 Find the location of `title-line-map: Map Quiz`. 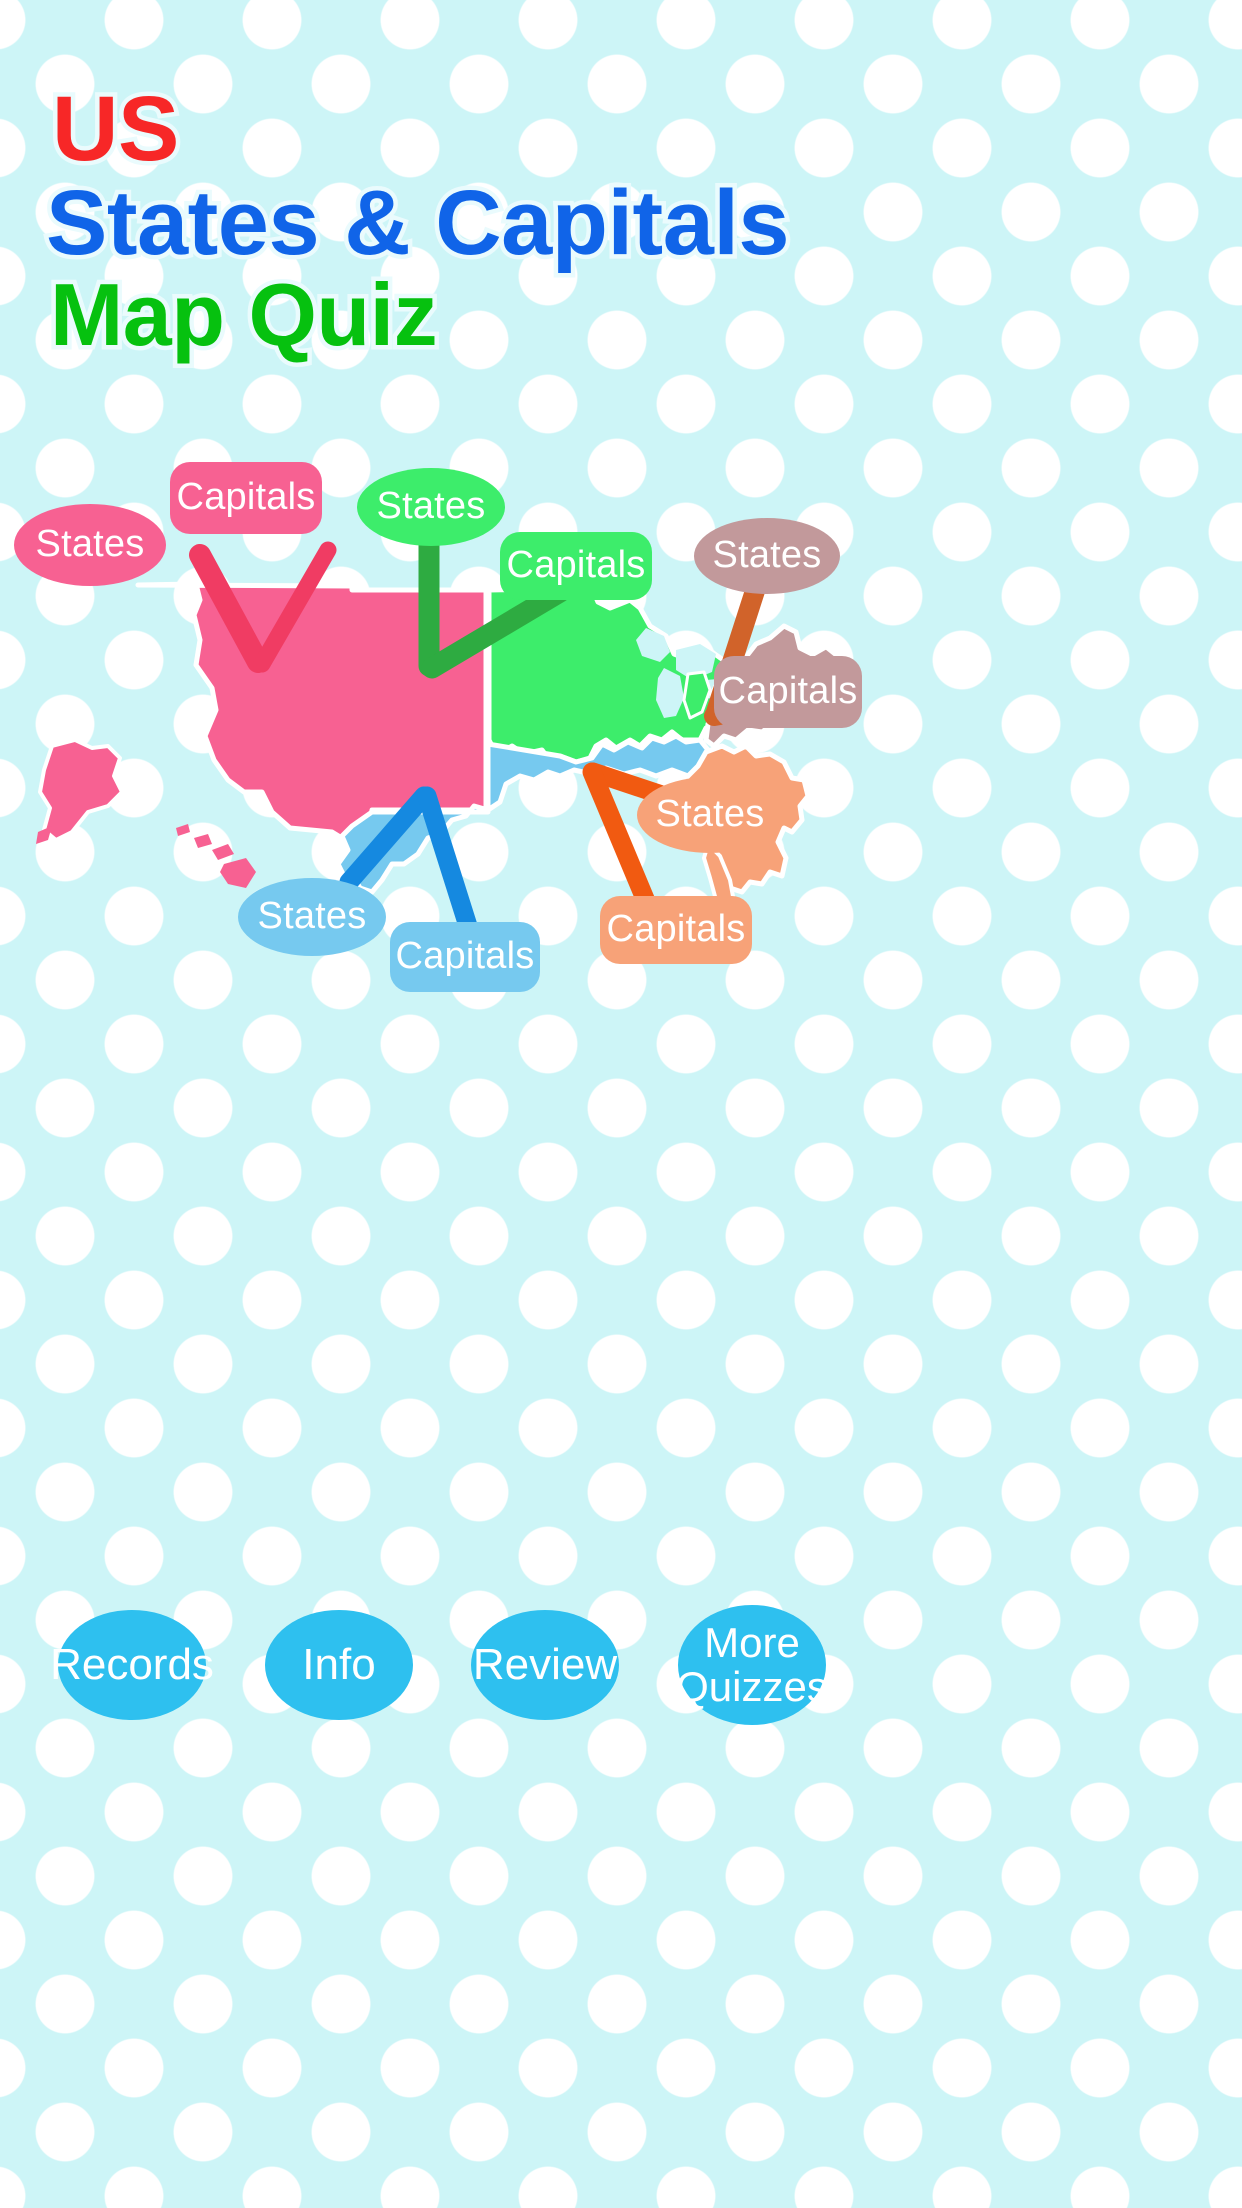

title-line-map: Map Quiz is located at coordinates (243, 315).